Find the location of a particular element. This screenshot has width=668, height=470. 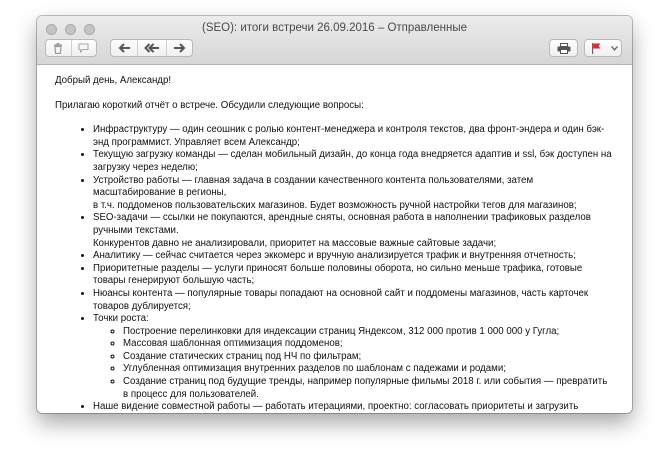

trash-icon is located at coordinates (58, 48).